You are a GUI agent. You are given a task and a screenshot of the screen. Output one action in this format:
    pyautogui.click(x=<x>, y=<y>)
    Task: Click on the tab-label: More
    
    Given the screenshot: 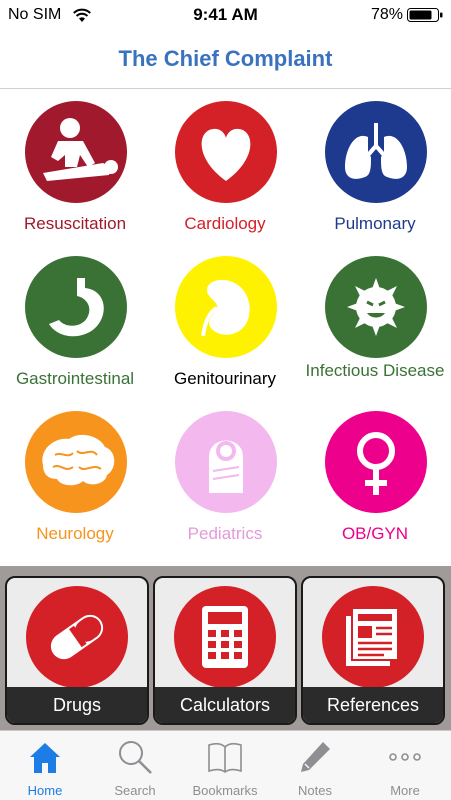 What is the action you would take?
    pyautogui.click(x=405, y=790)
    